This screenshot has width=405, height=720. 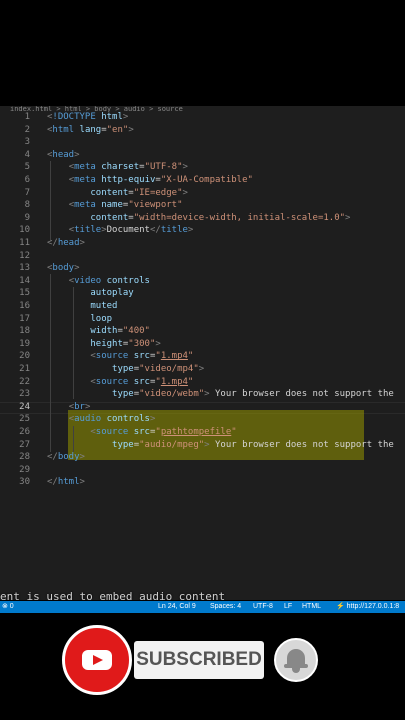 I want to click on cursor-position: Ln 24, Col 9, so click(x=177, y=607).